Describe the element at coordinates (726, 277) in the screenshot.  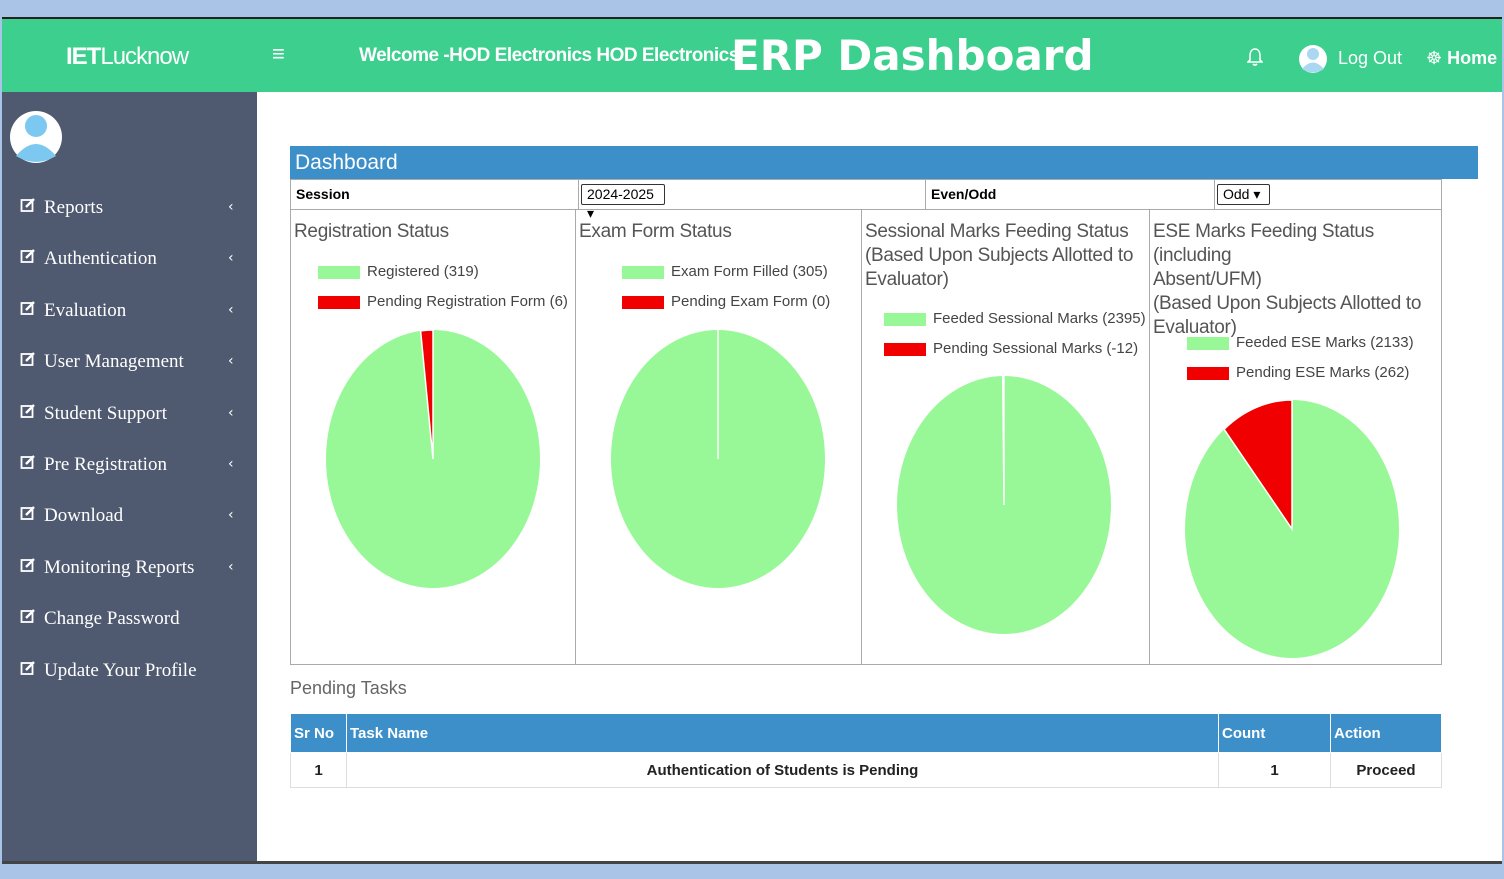
I see `legend-entry: Exam Form Filled (305)` at that location.